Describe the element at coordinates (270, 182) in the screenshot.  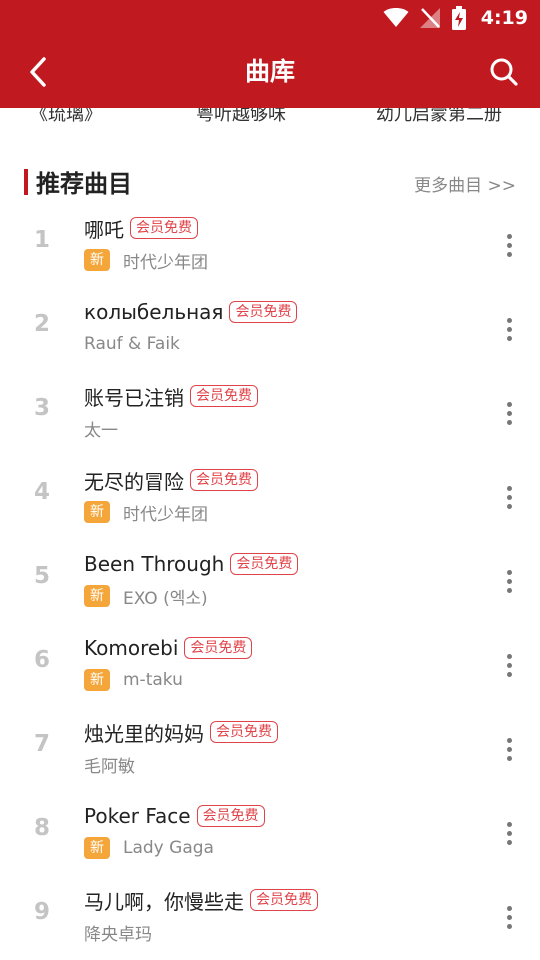
I see `section-header: 推荐曲目 更多曲目 >>` at that location.